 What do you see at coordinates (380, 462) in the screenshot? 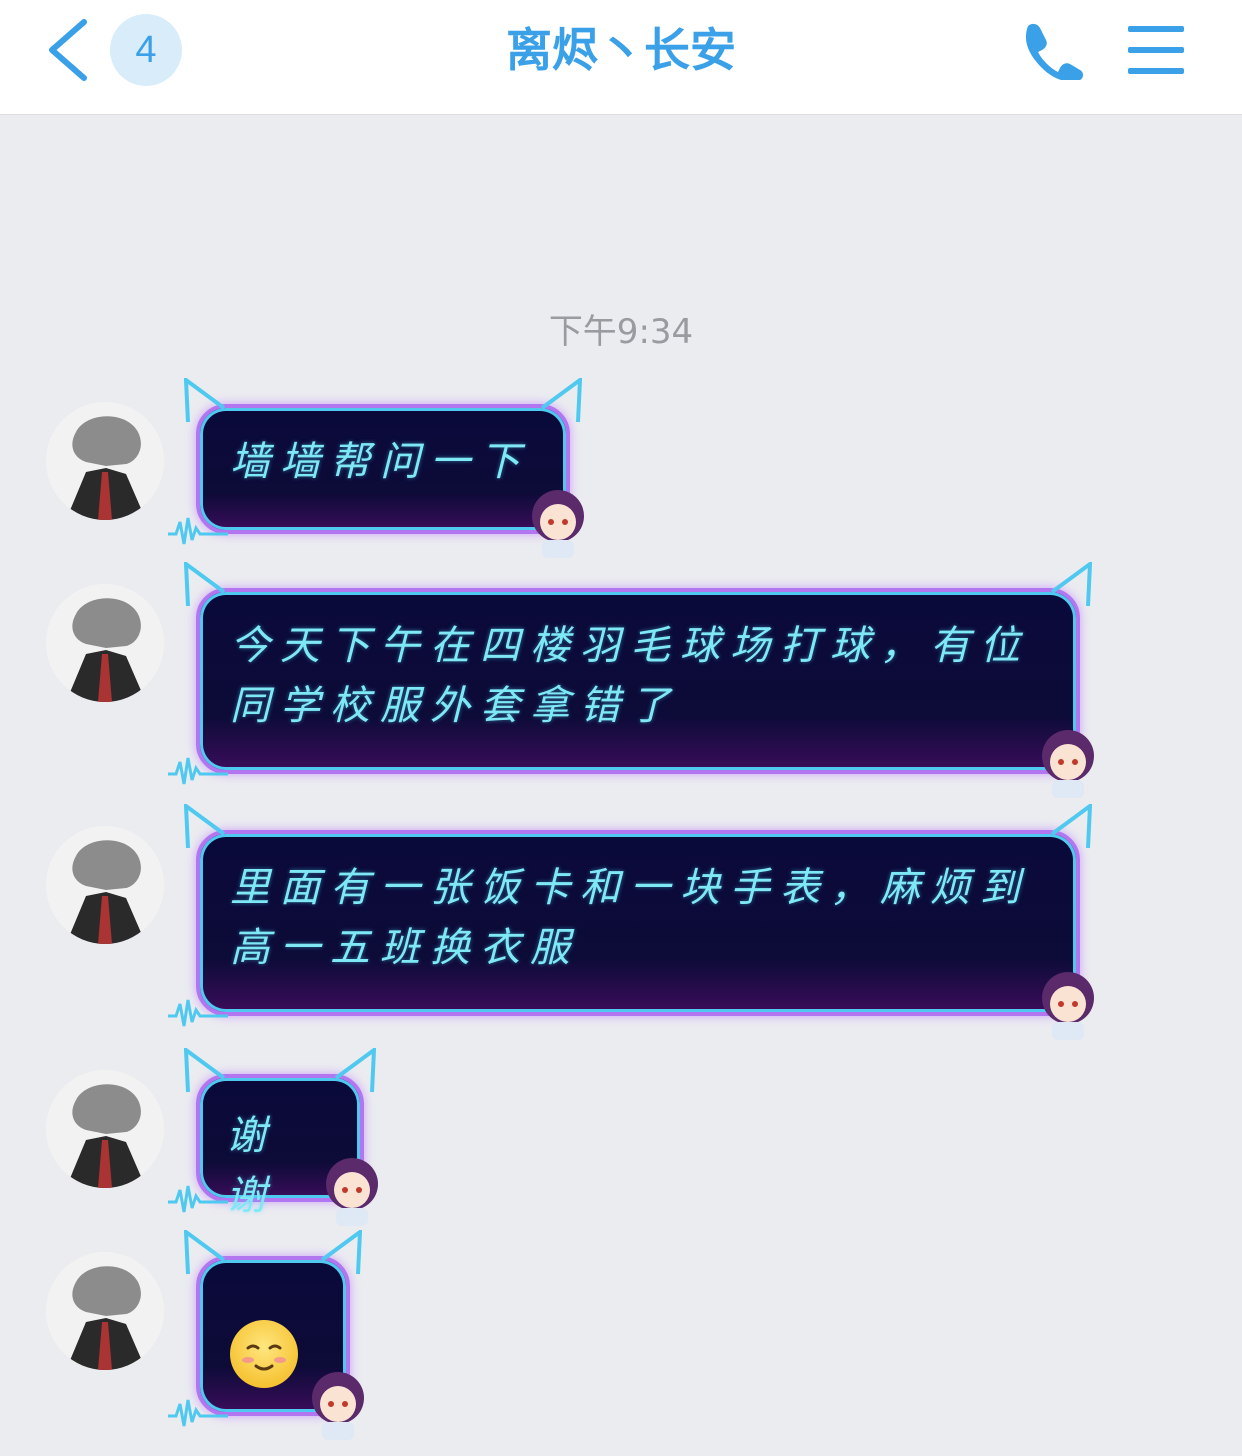
I see `message-text: 墙墙帮问一下` at bounding box center [380, 462].